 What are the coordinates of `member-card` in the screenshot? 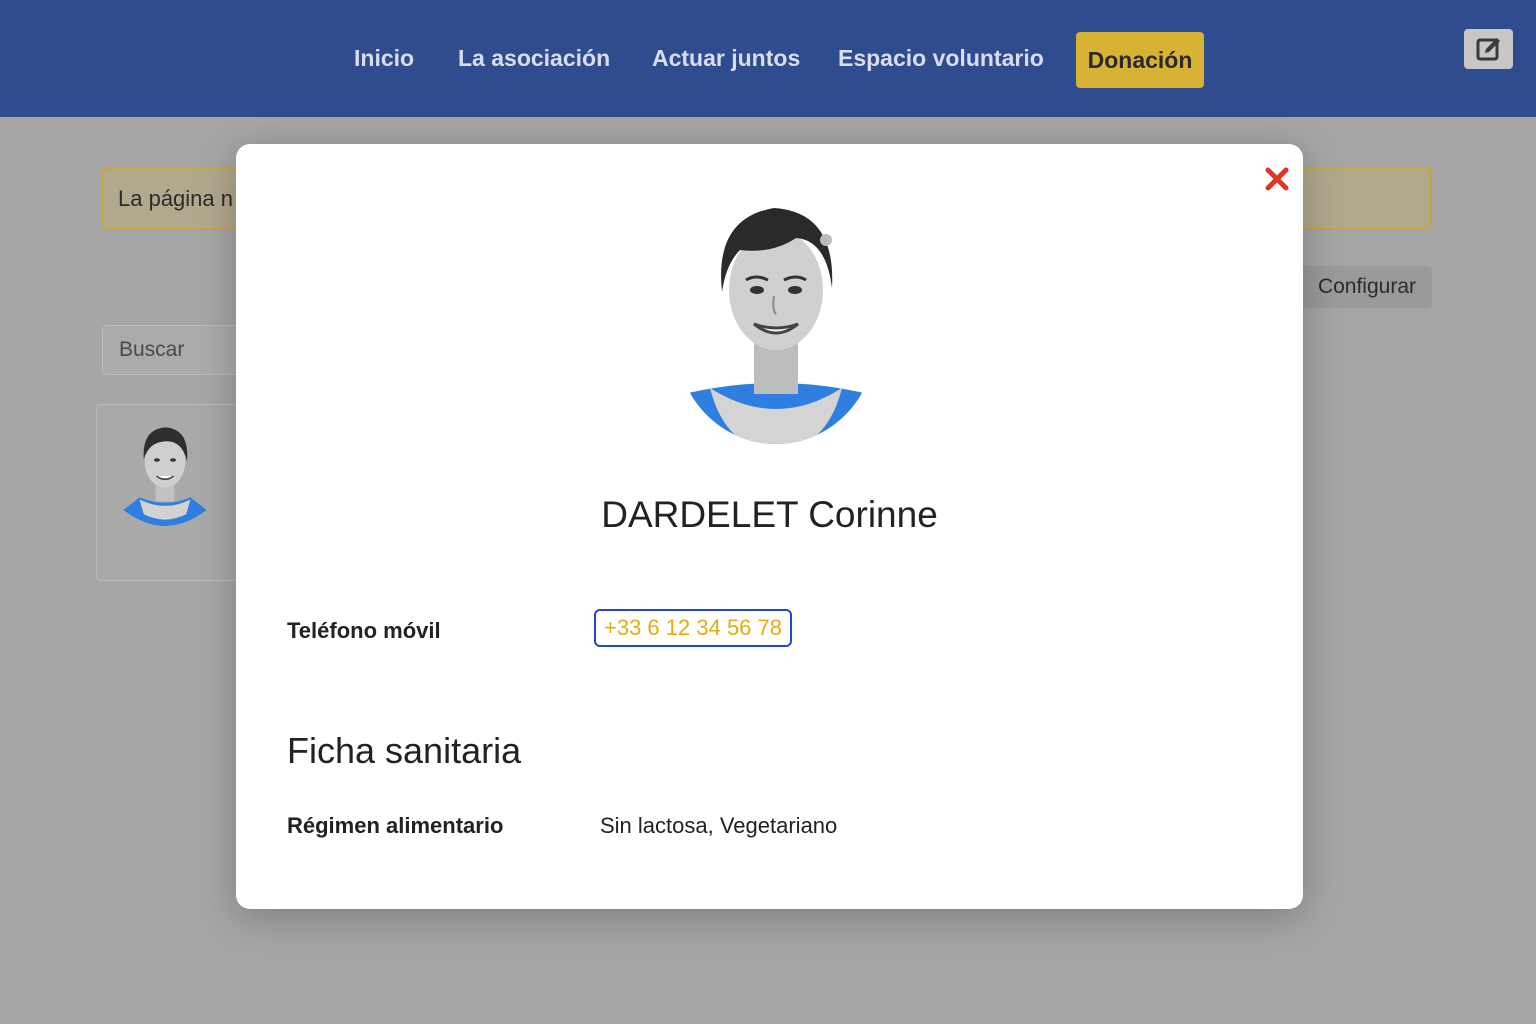 It's located at (176, 492).